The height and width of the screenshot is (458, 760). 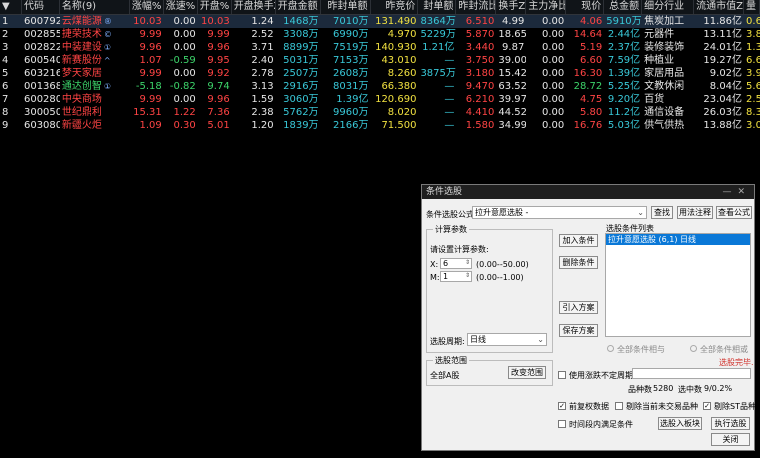 What do you see at coordinates (753, 73) in the screenshot?
I see `table-cell: 3.9` at bounding box center [753, 73].